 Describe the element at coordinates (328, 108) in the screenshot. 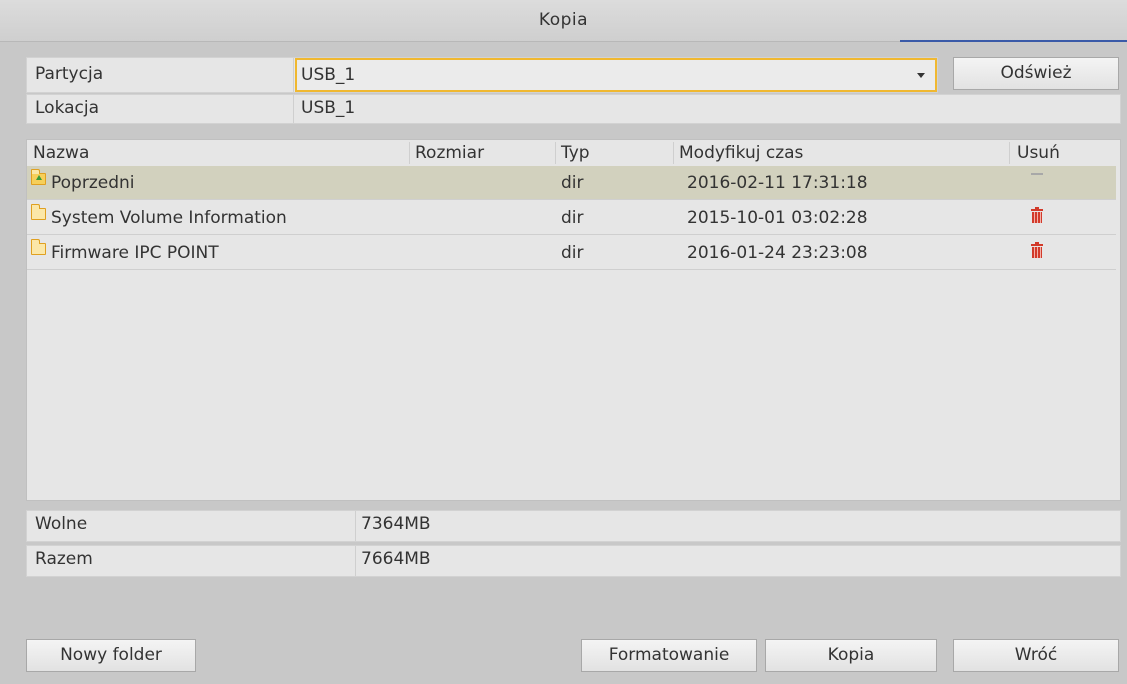

I see `location-value: USB_1` at that location.